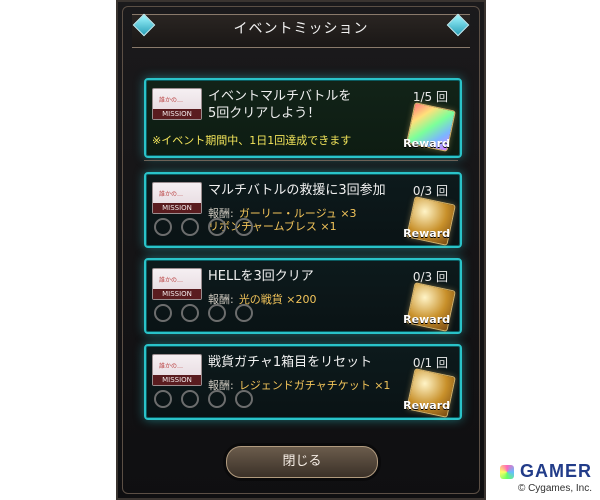 Image resolution: width=600 pixels, height=500 pixels. What do you see at coordinates (290, 362) in the screenshot?
I see `mission-title: 戦貨ガチャ1箱目をリセット` at bounding box center [290, 362].